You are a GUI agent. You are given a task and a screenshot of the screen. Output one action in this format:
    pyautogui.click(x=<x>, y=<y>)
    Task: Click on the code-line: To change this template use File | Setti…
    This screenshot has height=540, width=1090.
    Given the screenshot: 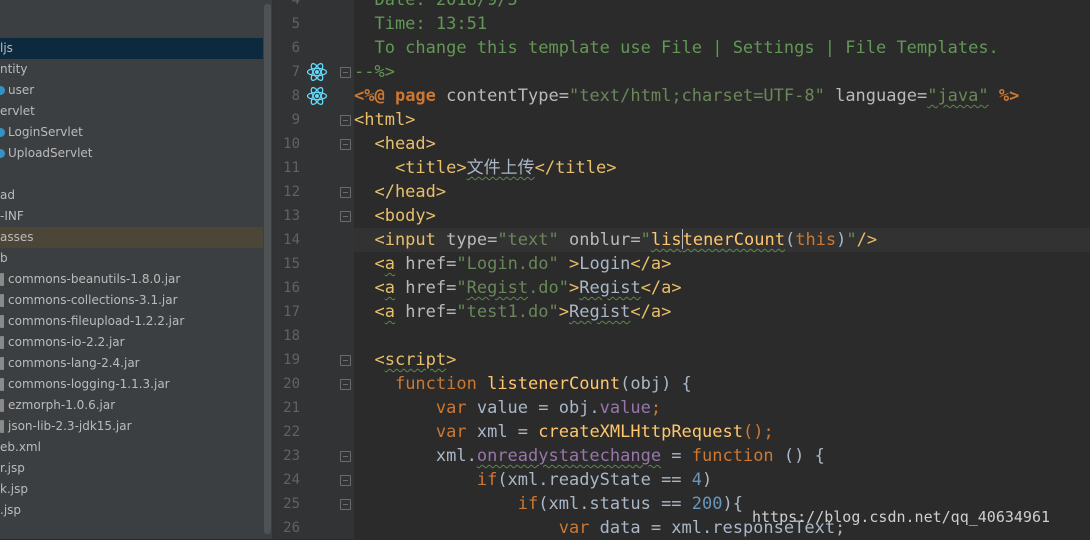 What is the action you would take?
    pyautogui.click(x=676, y=48)
    